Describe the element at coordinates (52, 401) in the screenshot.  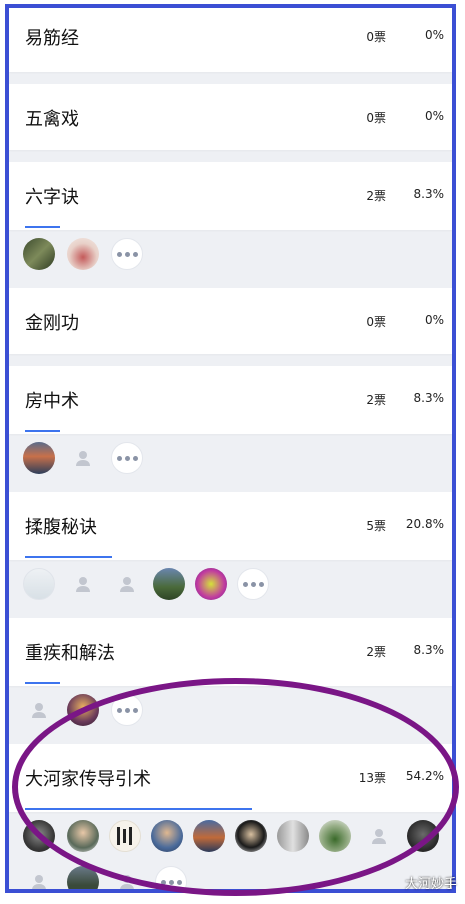
I see `option-label: 房中术` at that location.